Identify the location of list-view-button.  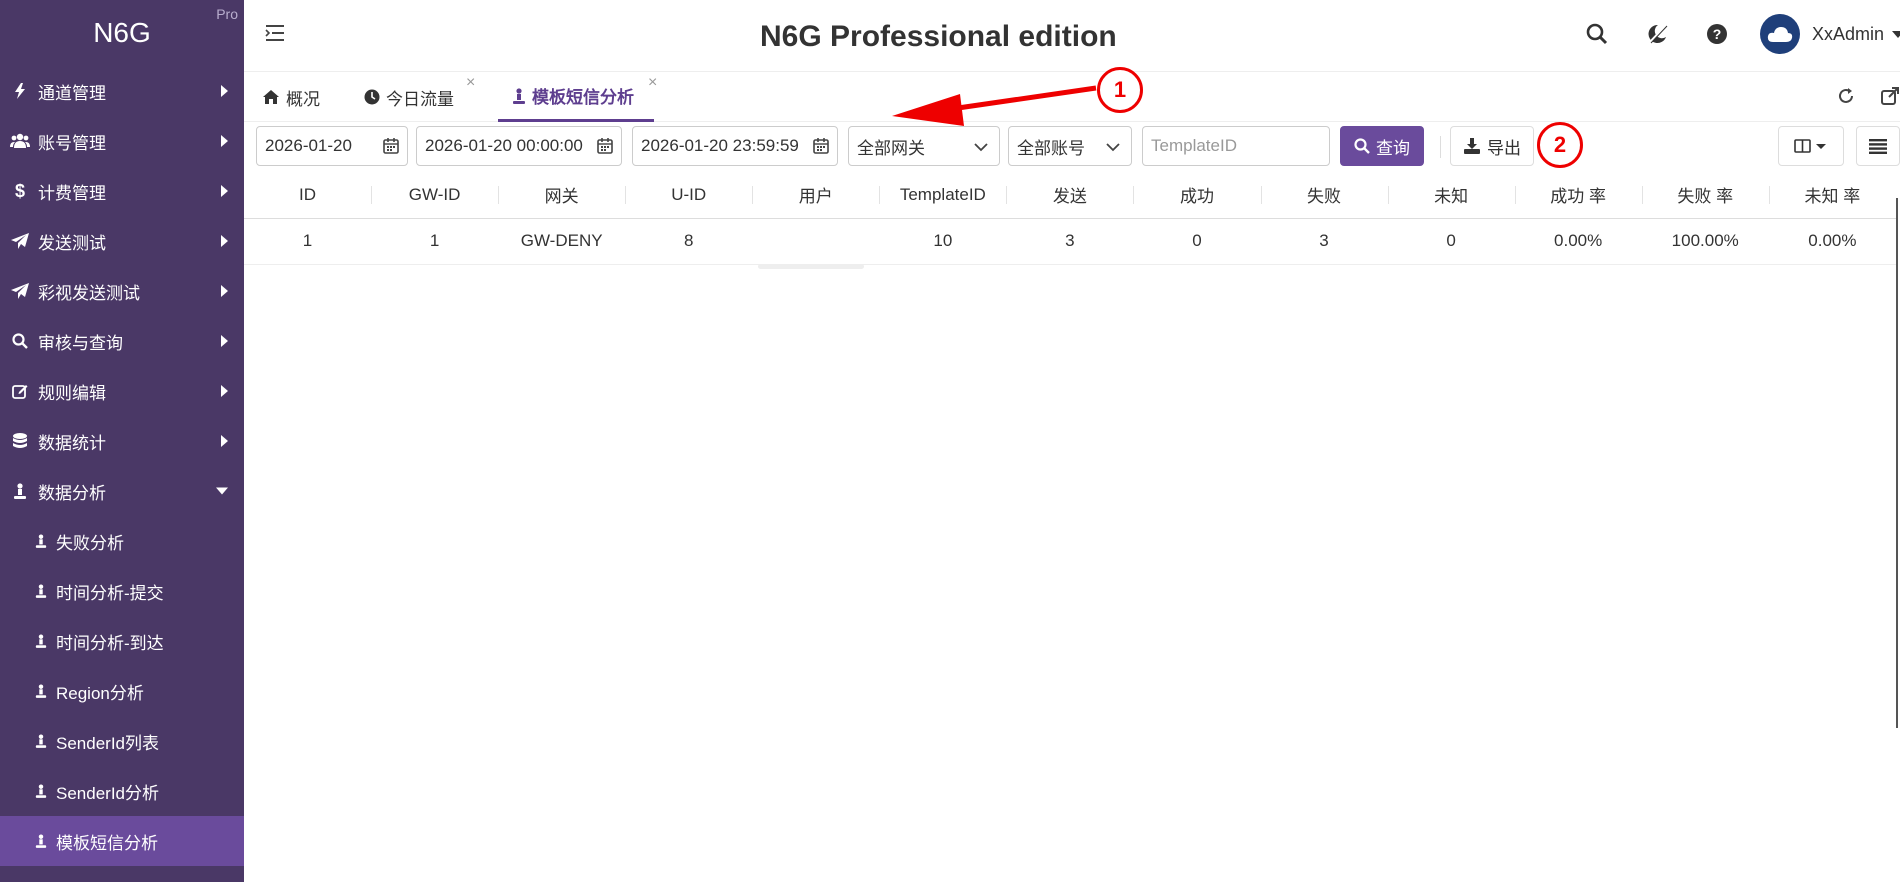
(1878, 146).